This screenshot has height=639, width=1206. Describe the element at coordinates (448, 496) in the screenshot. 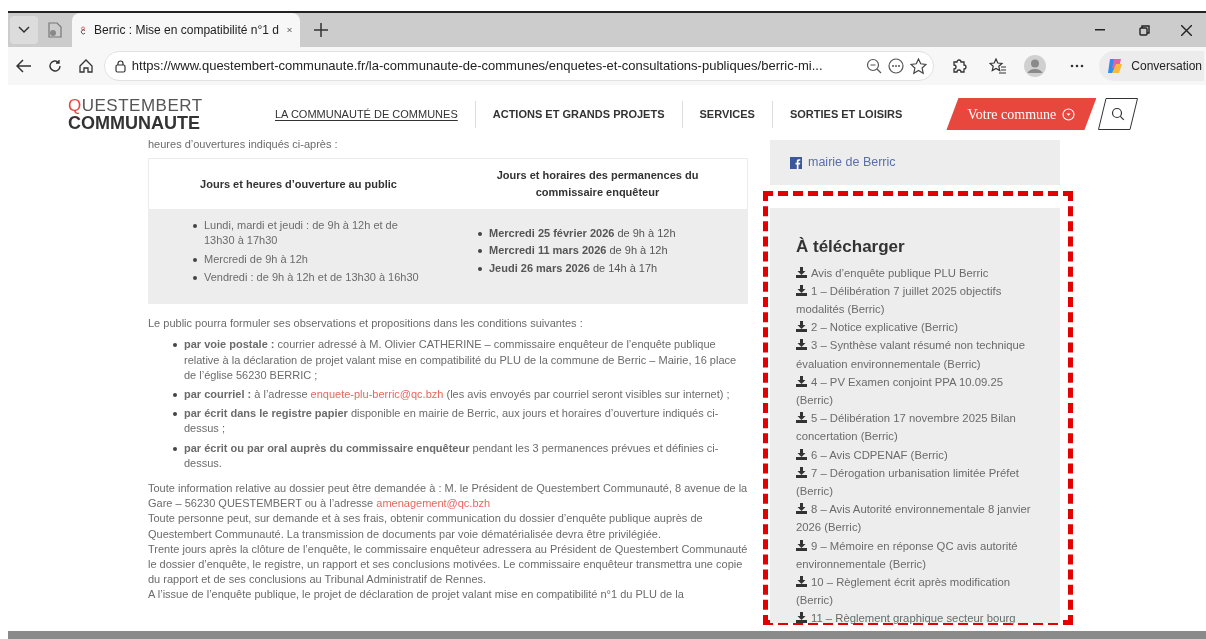

I see `body-text: Toute information relative au dossier peut être demandée à : M. le Président de Questembert Communauté, 8 avenue de la Gare – 56230 QUESTEMBERT ou à l’adresse amenagement@qc.bzh` at that location.